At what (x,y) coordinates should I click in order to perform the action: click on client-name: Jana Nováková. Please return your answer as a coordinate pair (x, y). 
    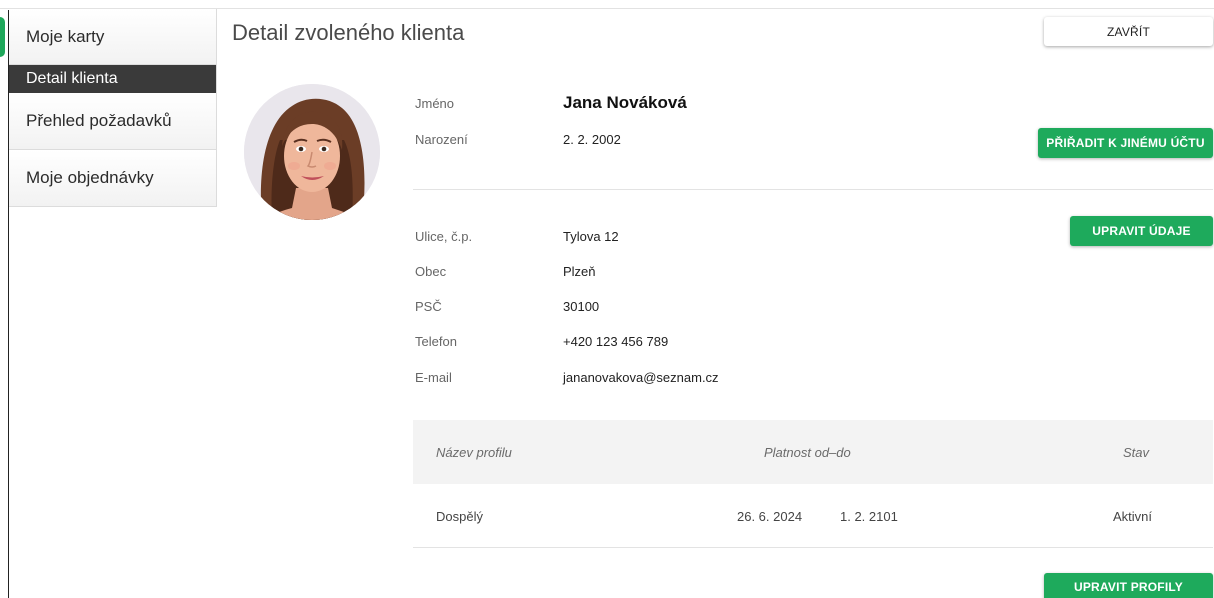
    Looking at the image, I should click on (625, 102).